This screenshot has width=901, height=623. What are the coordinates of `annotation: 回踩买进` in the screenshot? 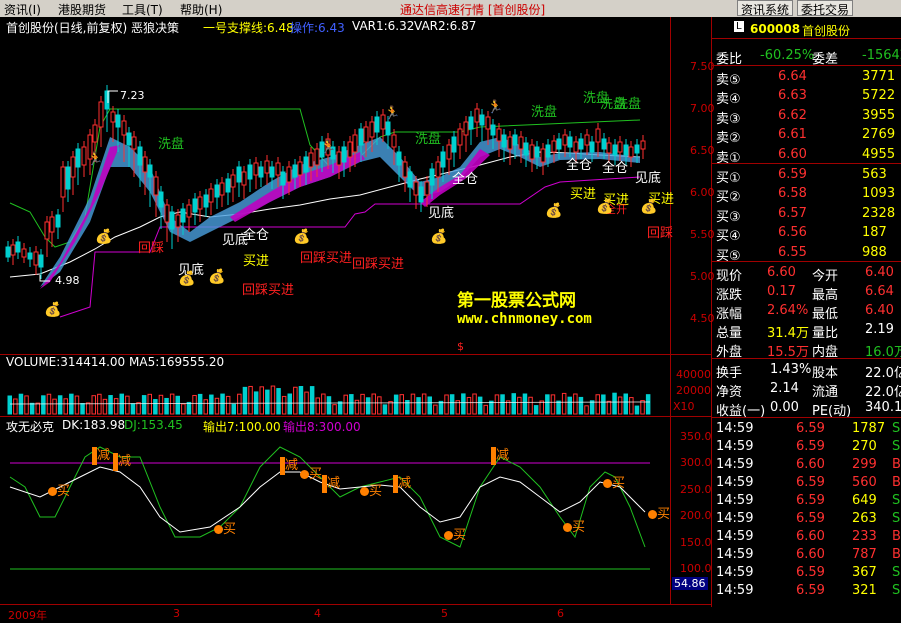 It's located at (378, 264).